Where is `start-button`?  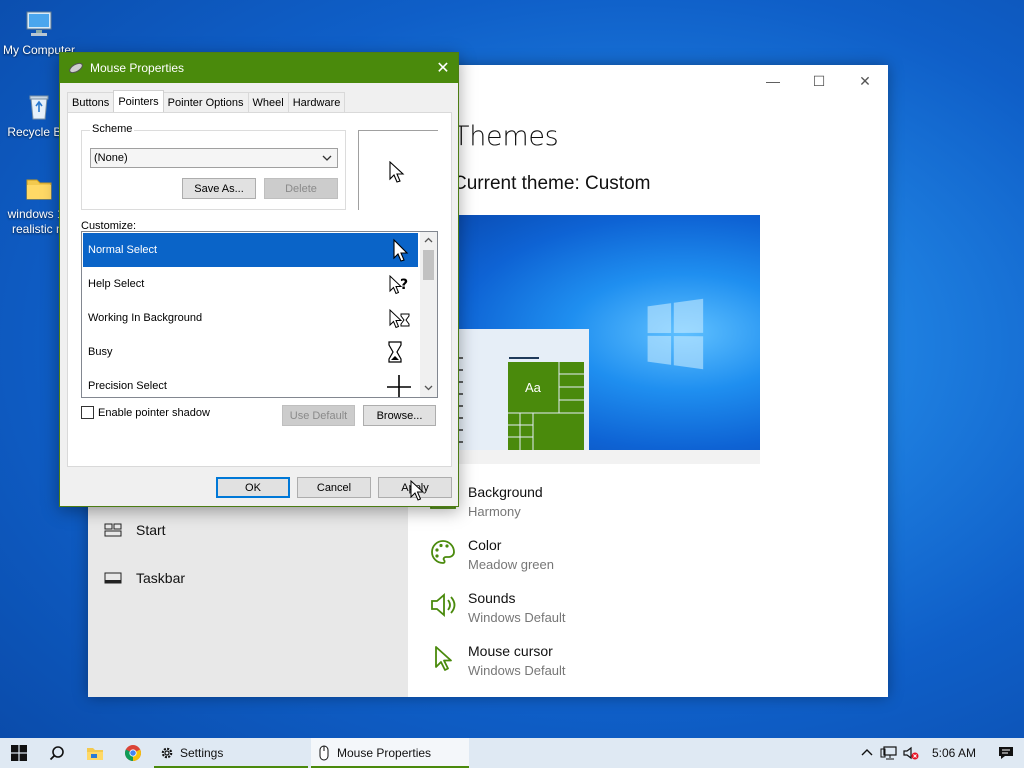
start-button is located at coordinates (19, 753).